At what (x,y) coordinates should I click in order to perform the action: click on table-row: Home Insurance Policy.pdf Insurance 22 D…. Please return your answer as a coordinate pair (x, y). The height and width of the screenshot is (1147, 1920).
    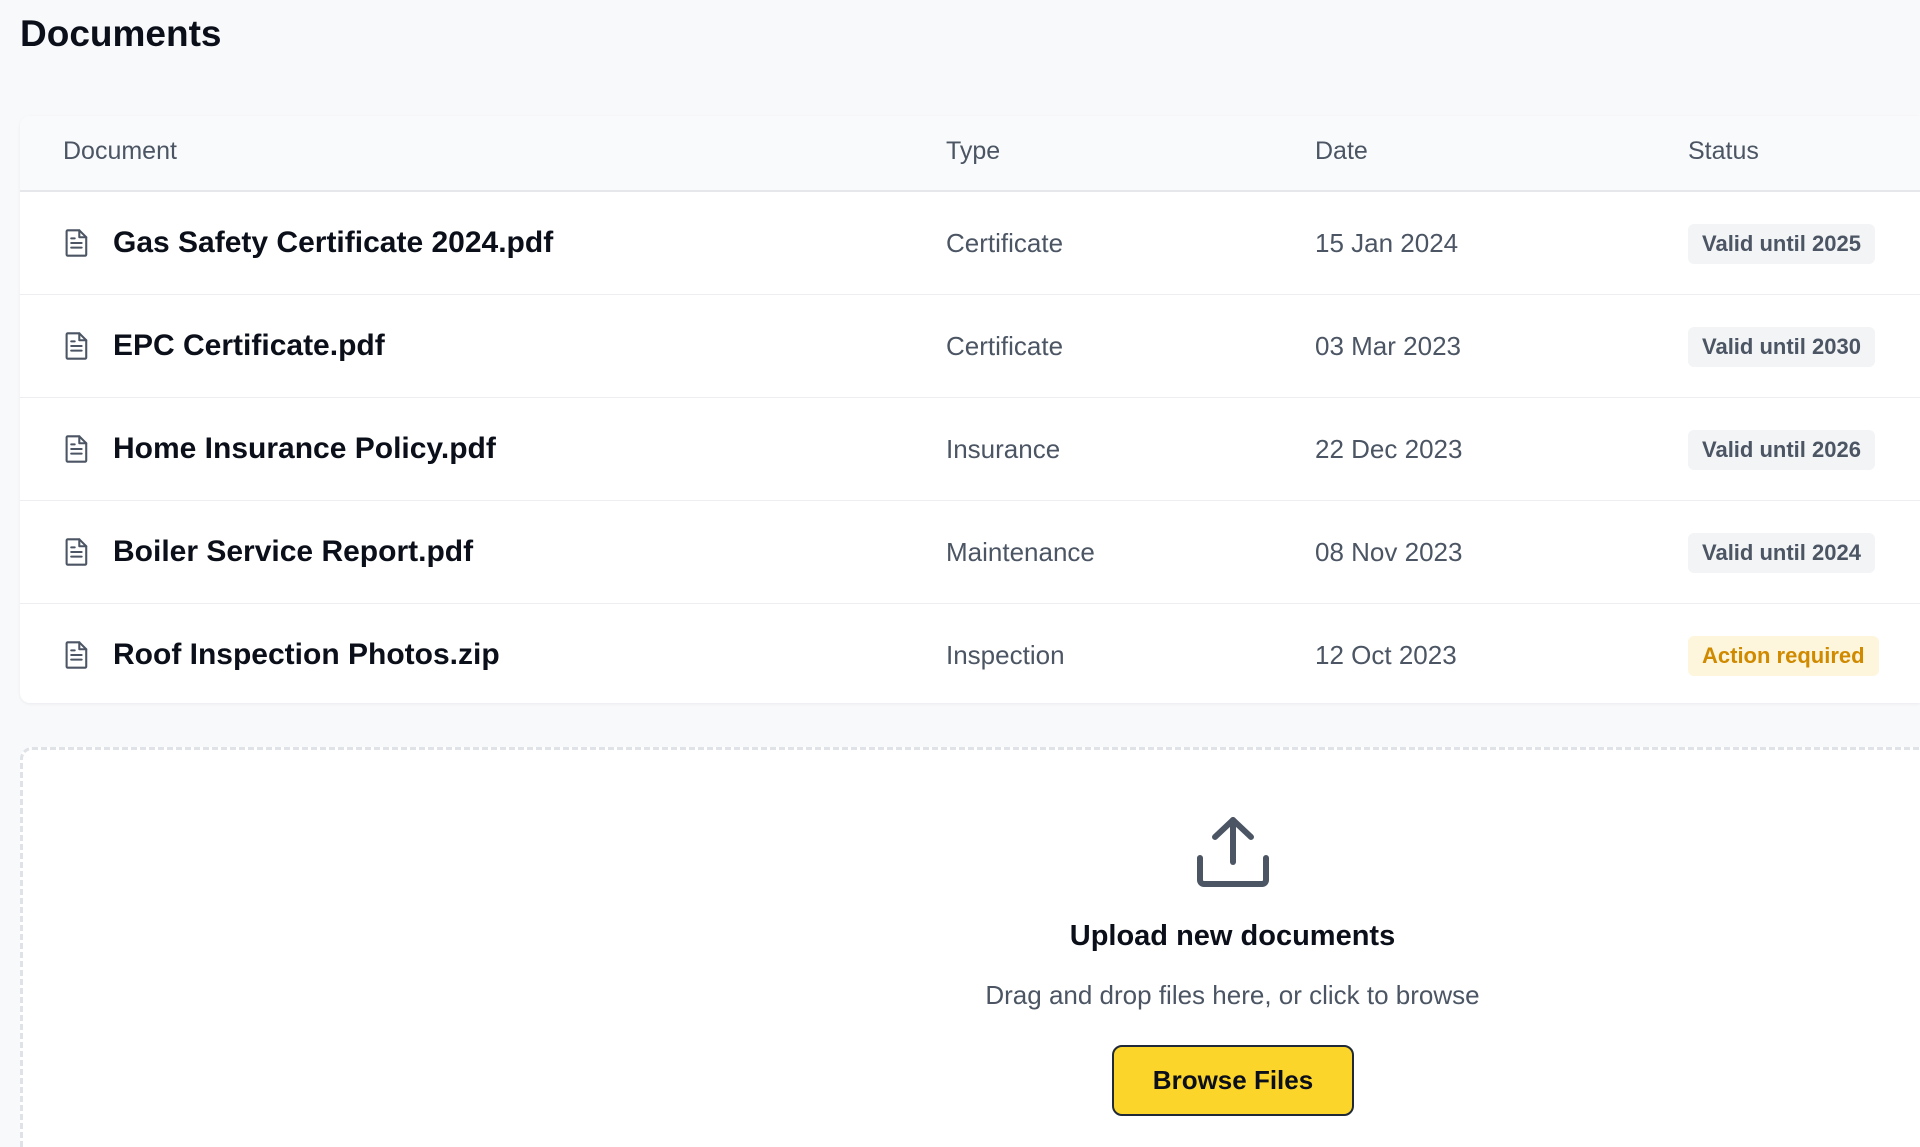
    Looking at the image, I should click on (970, 449).